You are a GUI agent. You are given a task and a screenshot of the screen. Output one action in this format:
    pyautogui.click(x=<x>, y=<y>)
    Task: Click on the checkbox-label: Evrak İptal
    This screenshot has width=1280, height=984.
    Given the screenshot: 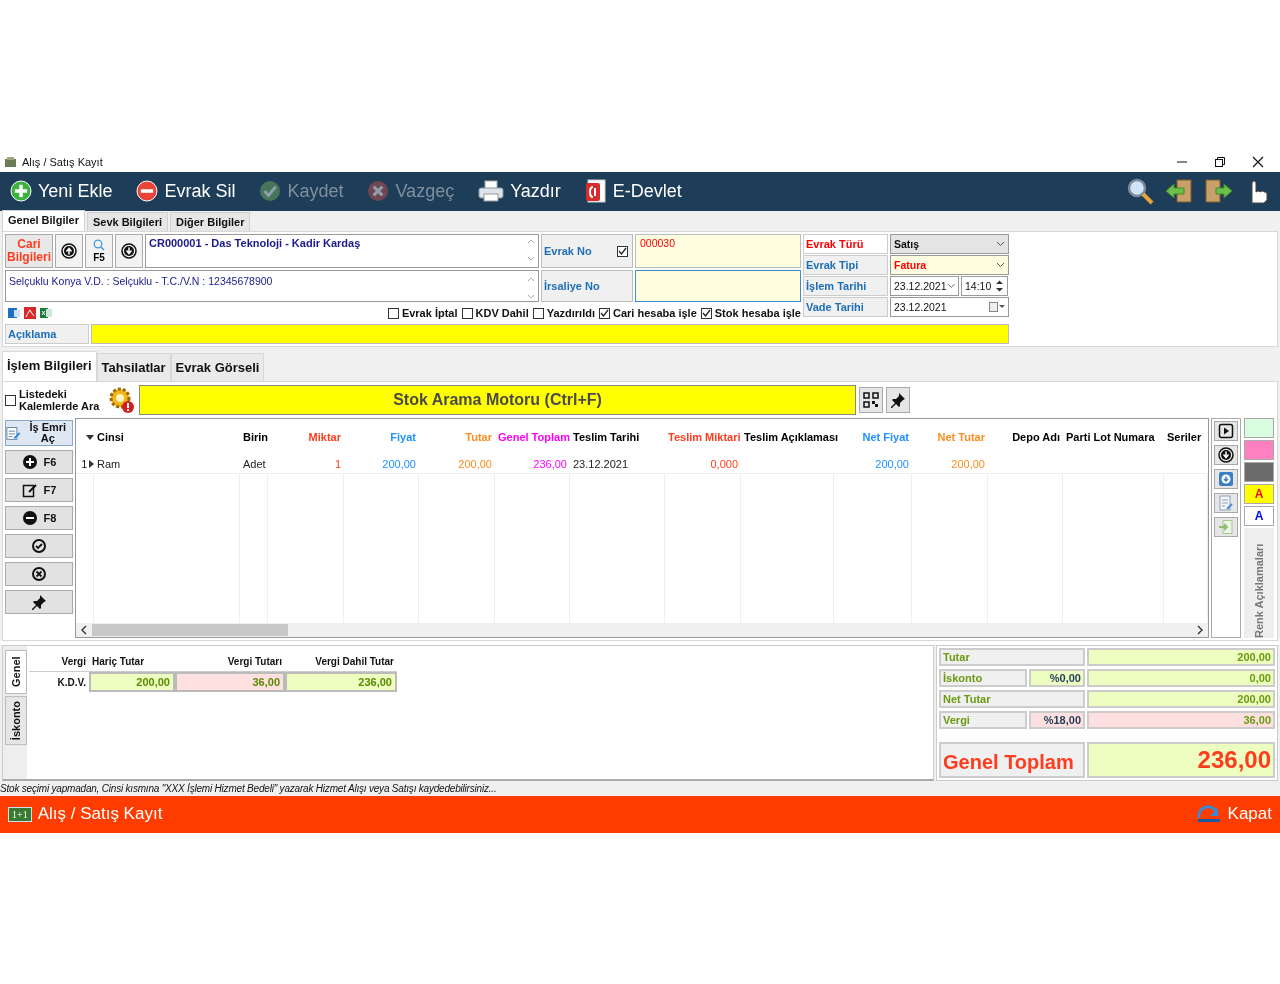 What is the action you would take?
    pyautogui.click(x=429, y=313)
    